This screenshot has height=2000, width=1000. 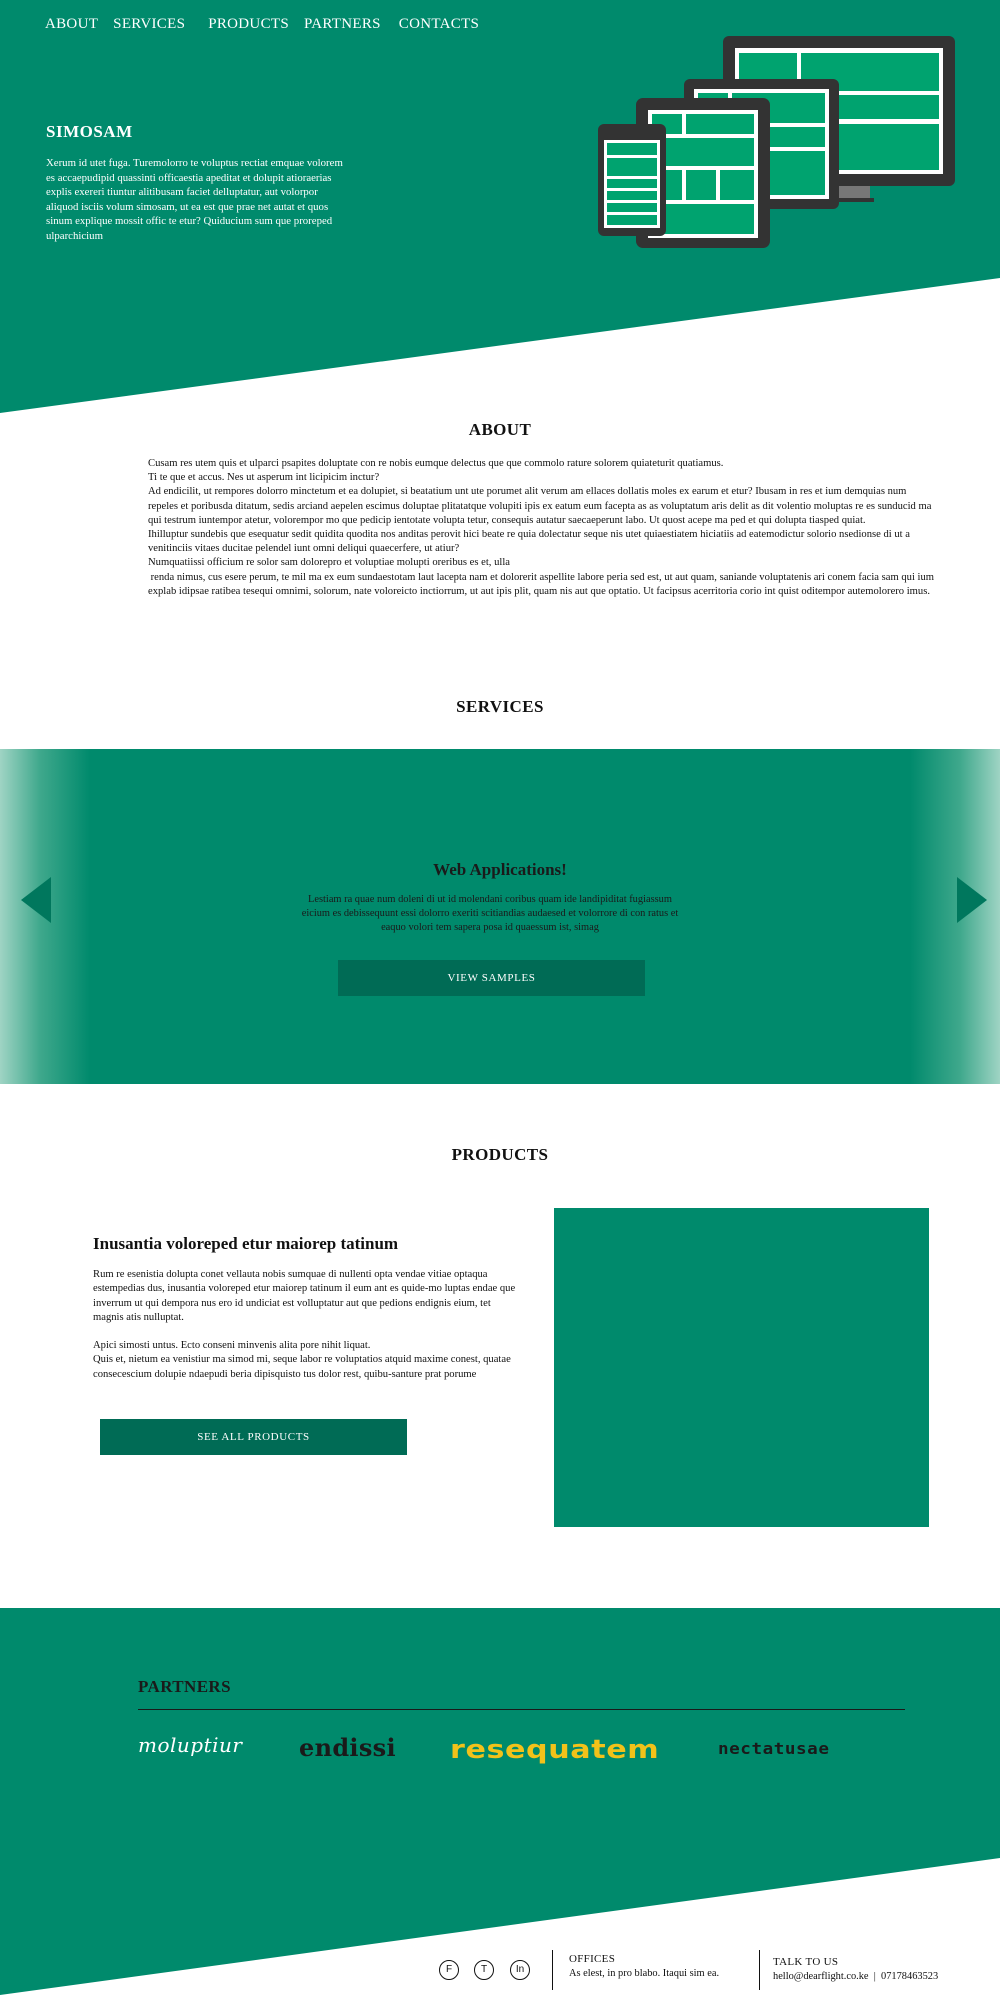 What do you see at coordinates (500, 869) in the screenshot?
I see `service-slide-title: Web Applications!` at bounding box center [500, 869].